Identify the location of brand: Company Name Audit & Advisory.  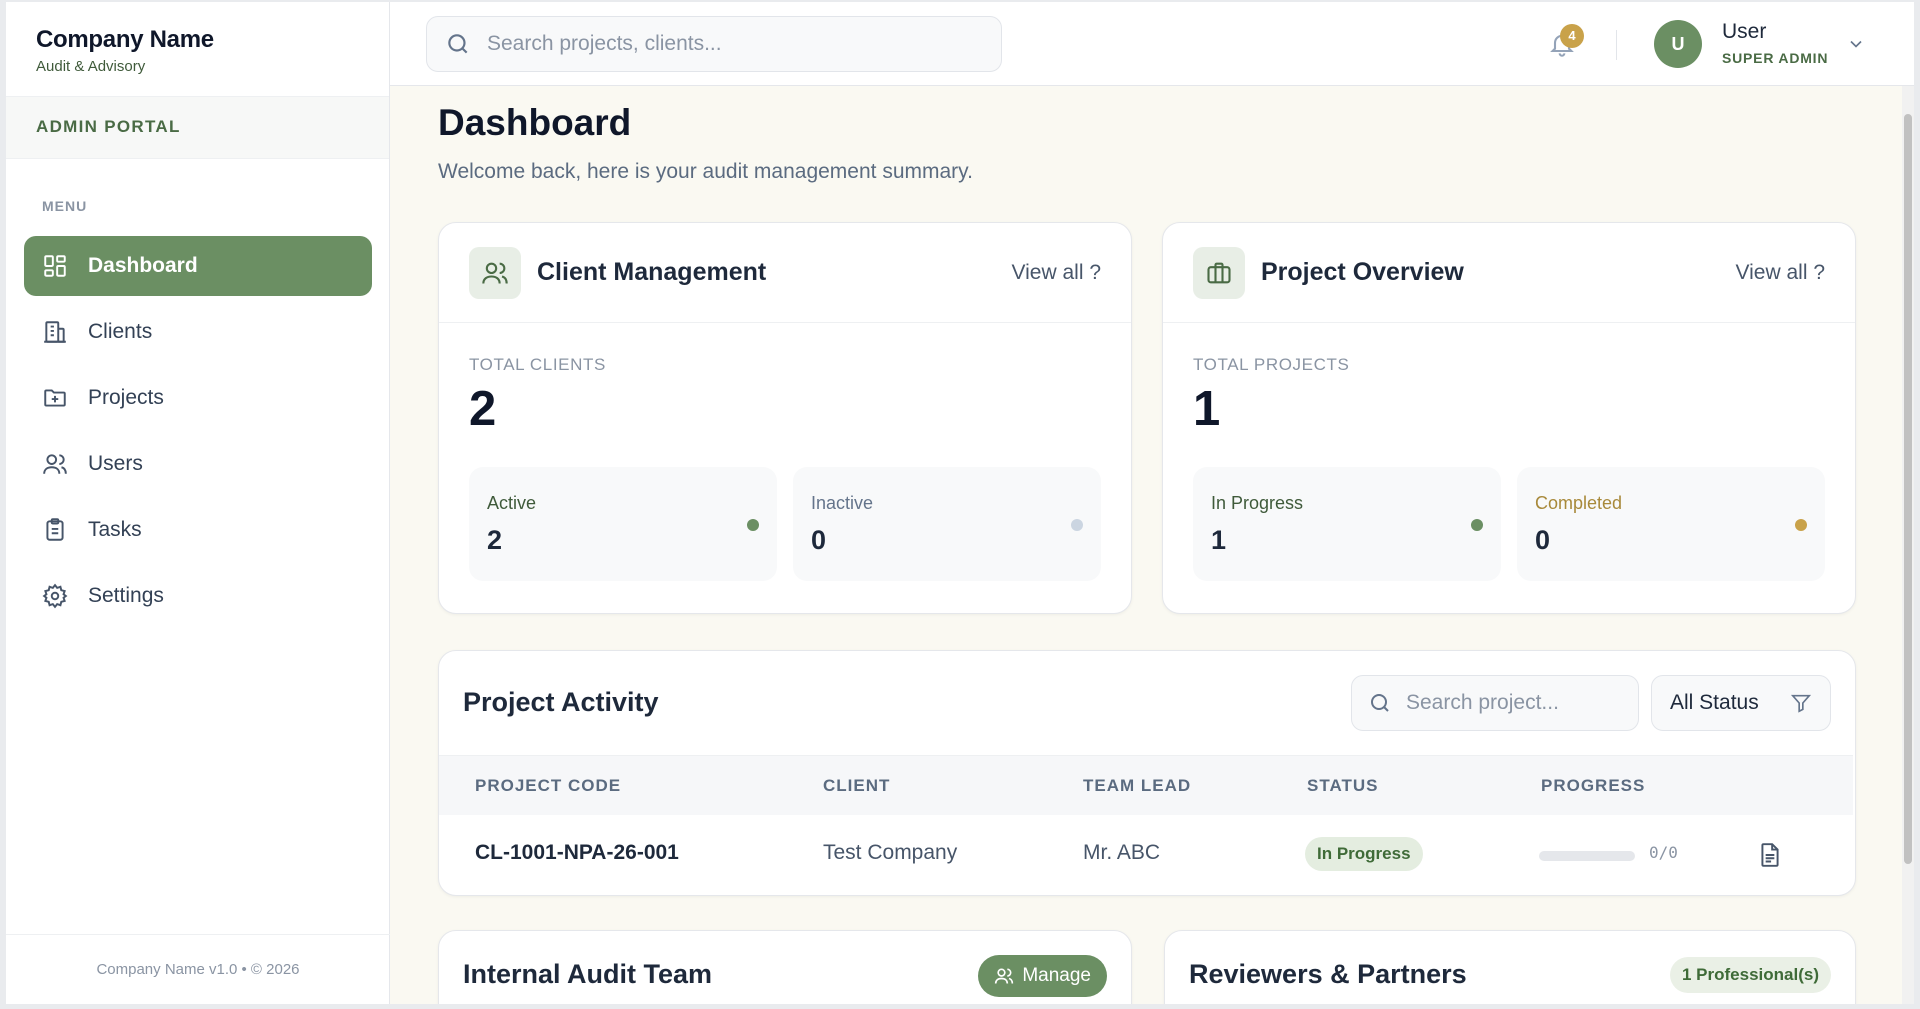
(197, 49).